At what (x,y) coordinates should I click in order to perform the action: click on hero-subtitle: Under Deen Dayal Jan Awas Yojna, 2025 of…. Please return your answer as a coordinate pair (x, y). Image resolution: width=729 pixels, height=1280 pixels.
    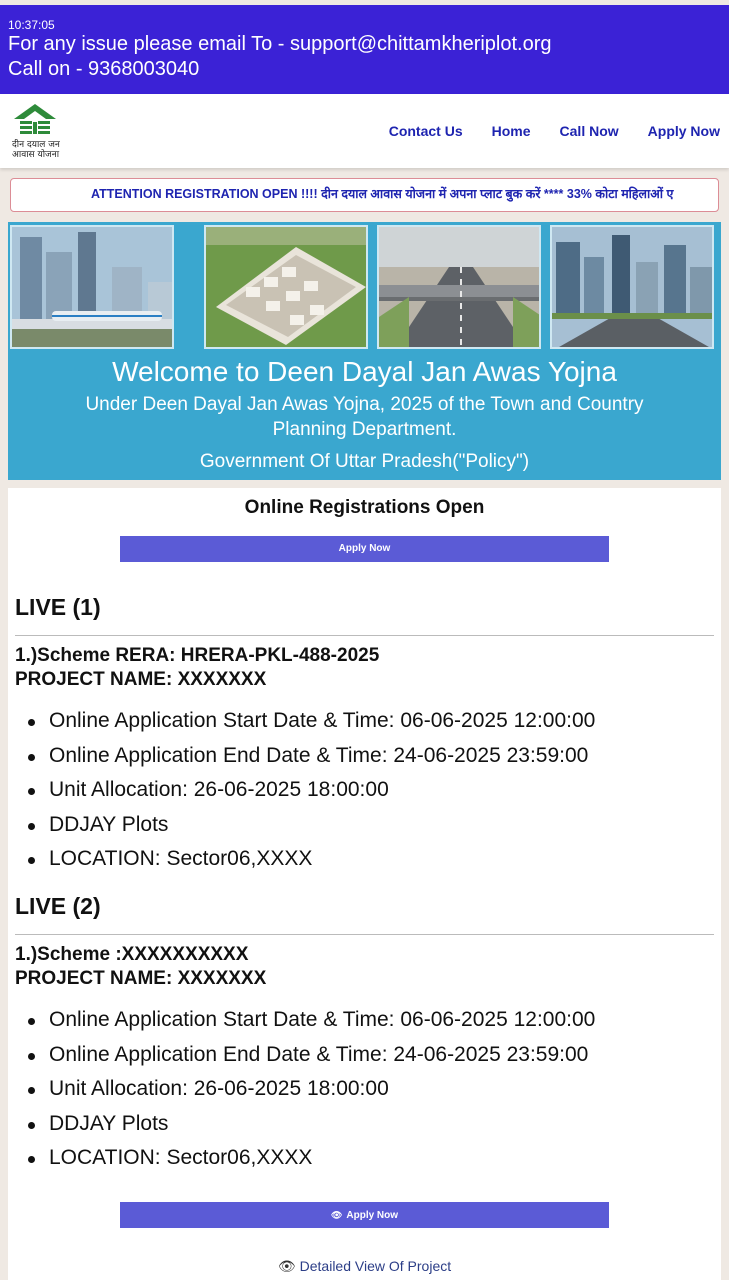
    Looking at the image, I should click on (364, 417).